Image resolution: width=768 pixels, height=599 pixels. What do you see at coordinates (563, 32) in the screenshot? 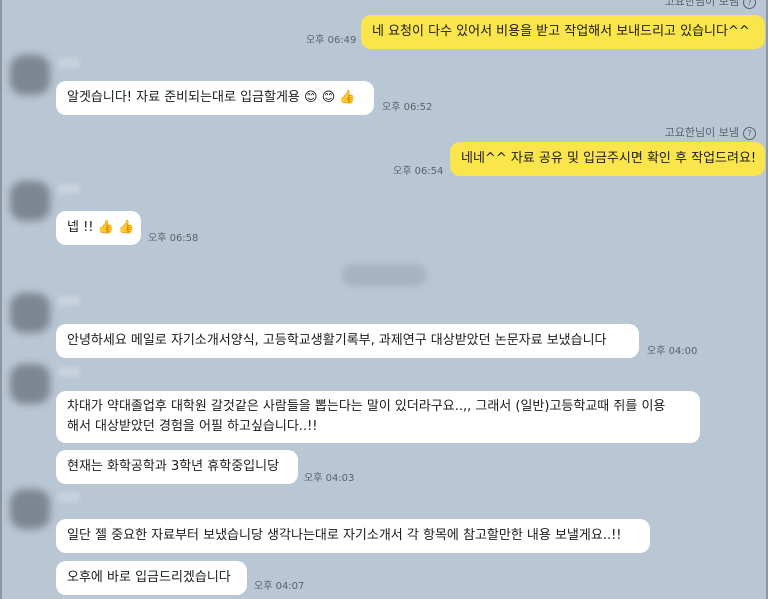
I see `my-message-bubble: 네 요청이 다수 있어서 비용을 받고 작업해서 보내드리고 있습니다^^` at bounding box center [563, 32].